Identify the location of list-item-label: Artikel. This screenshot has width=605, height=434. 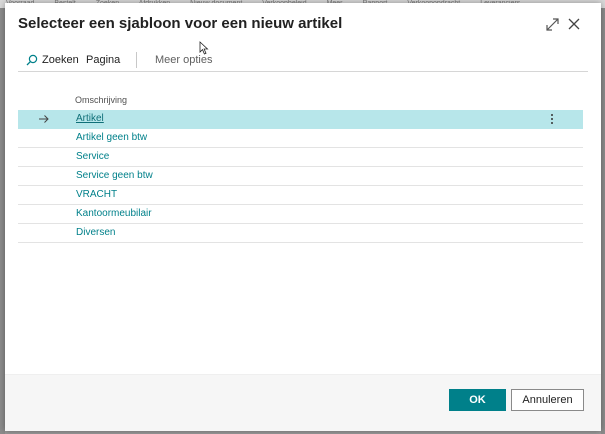
(90, 118).